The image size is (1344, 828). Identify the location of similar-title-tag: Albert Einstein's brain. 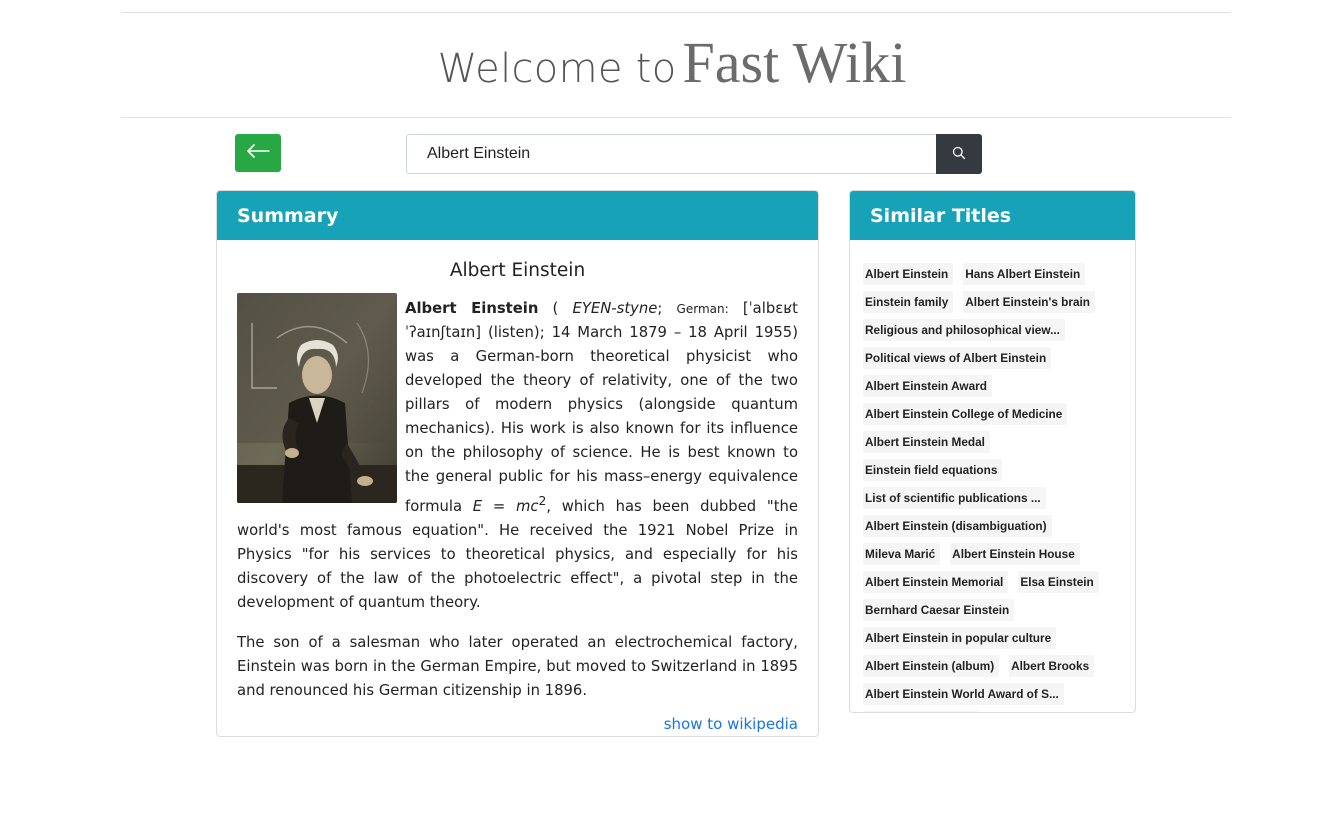
(1029, 302).